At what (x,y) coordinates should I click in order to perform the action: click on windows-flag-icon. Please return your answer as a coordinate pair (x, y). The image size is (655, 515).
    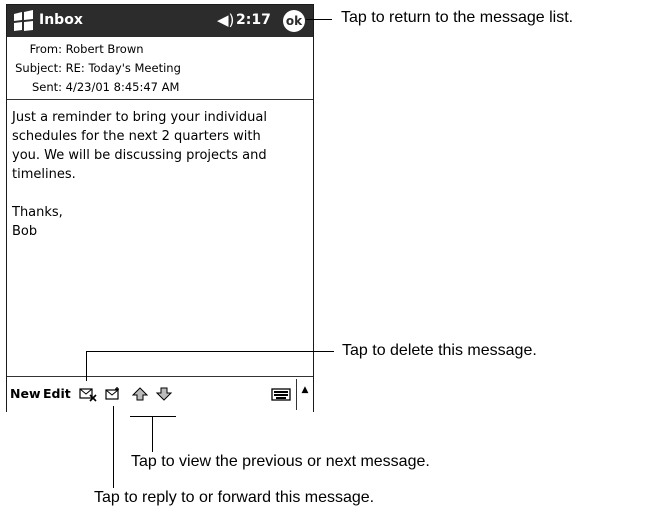
    Looking at the image, I should click on (24, 21).